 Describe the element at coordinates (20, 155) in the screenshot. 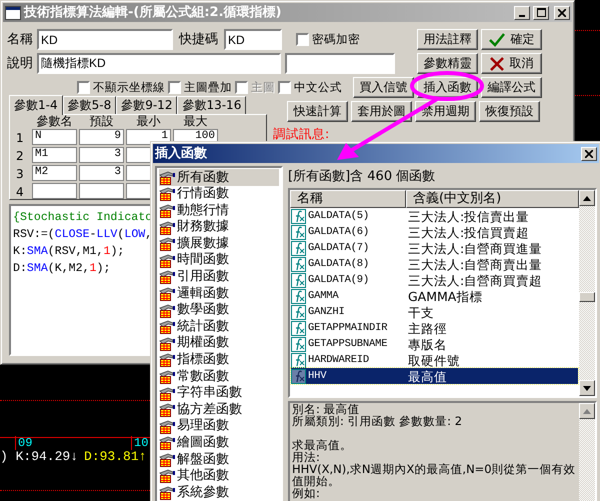

I see `row-number: 2` at that location.